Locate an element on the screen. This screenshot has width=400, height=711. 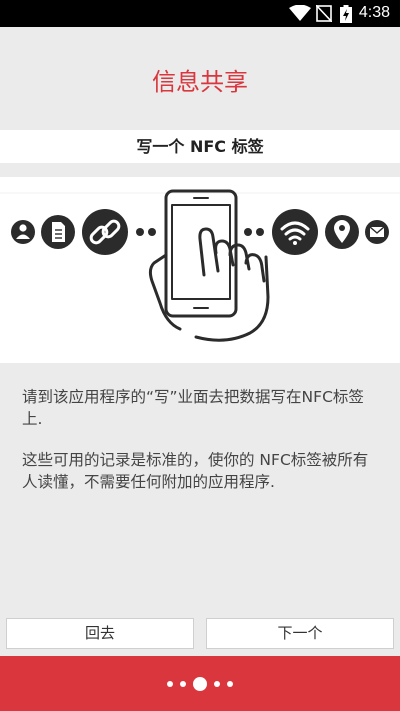
mail-icon is located at coordinates (377, 232).